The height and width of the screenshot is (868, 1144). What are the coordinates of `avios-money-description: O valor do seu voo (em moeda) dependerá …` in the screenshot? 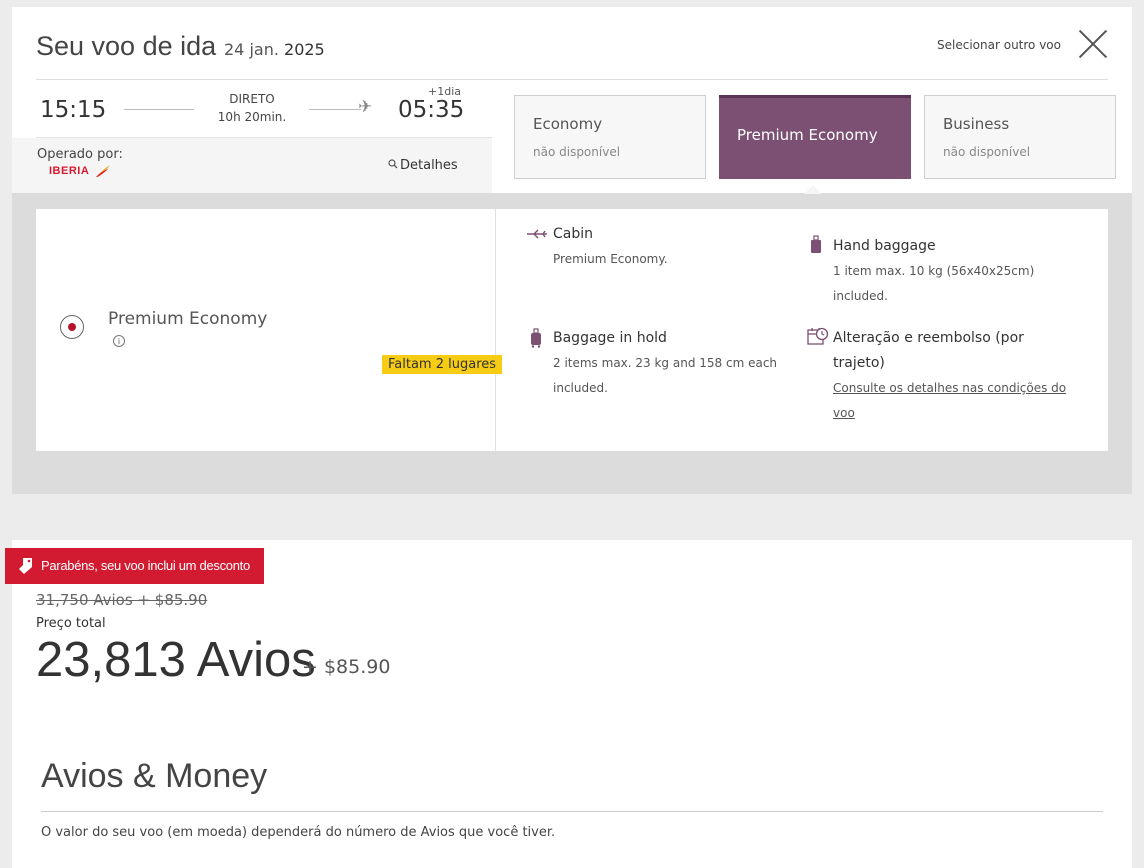 It's located at (298, 832).